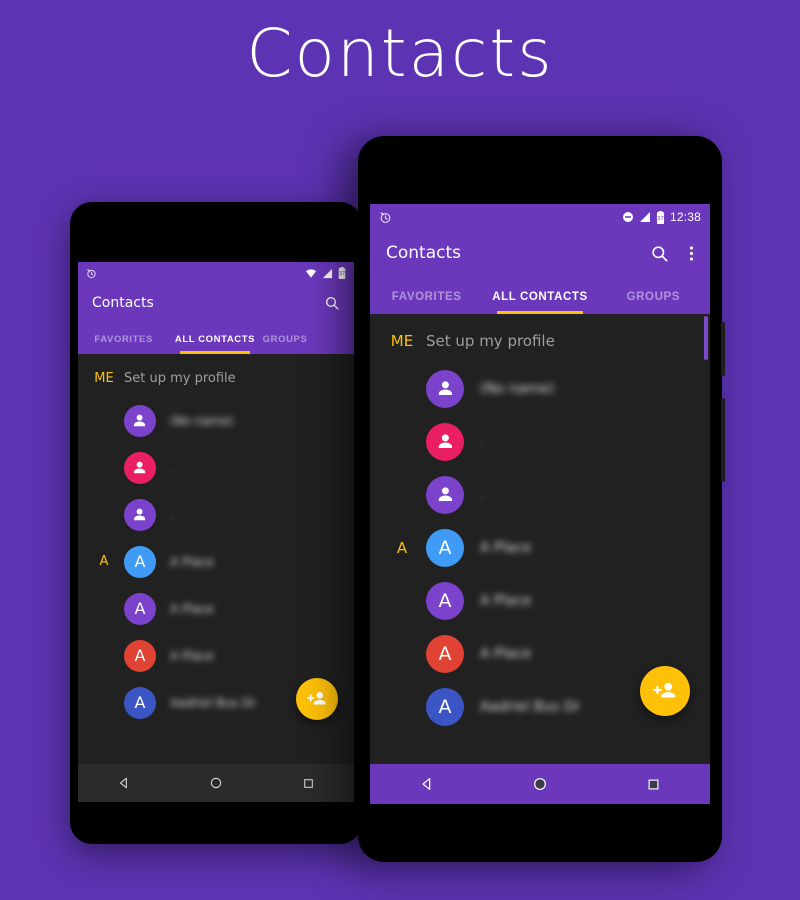  What do you see at coordinates (706, 338) in the screenshot?
I see `list-scrollbar-front` at bounding box center [706, 338].